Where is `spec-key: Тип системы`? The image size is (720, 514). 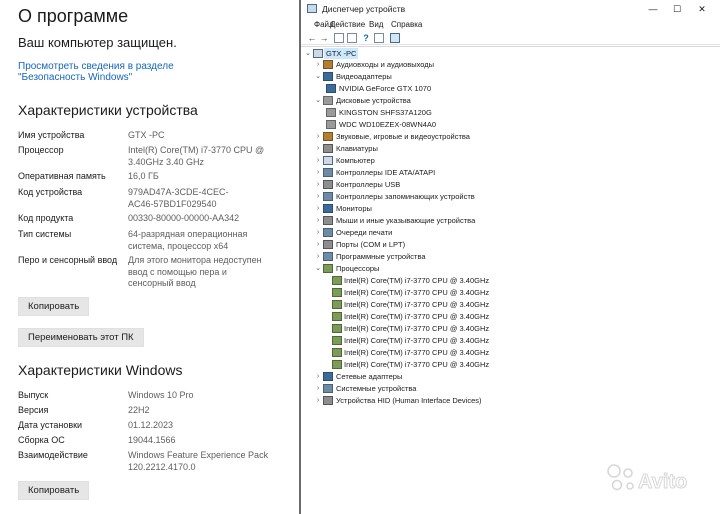 spec-key: Тип системы is located at coordinates (45, 234).